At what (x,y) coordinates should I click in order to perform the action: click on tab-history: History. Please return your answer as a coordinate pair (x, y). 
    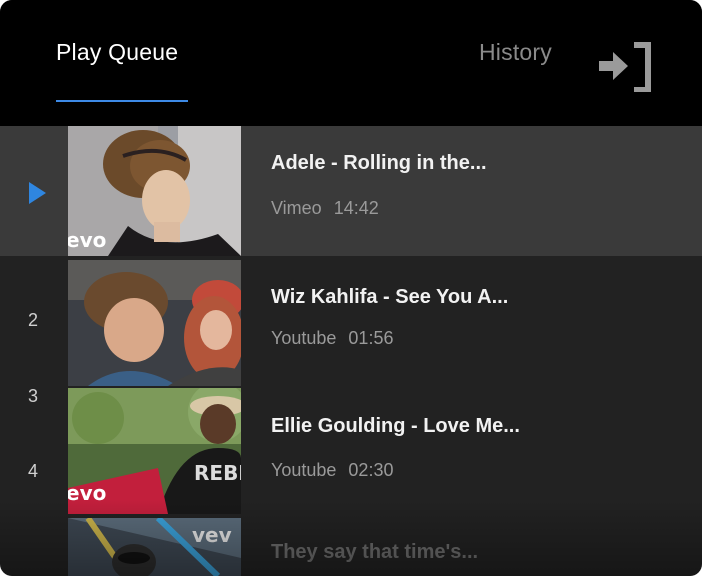
    Looking at the image, I should click on (515, 52).